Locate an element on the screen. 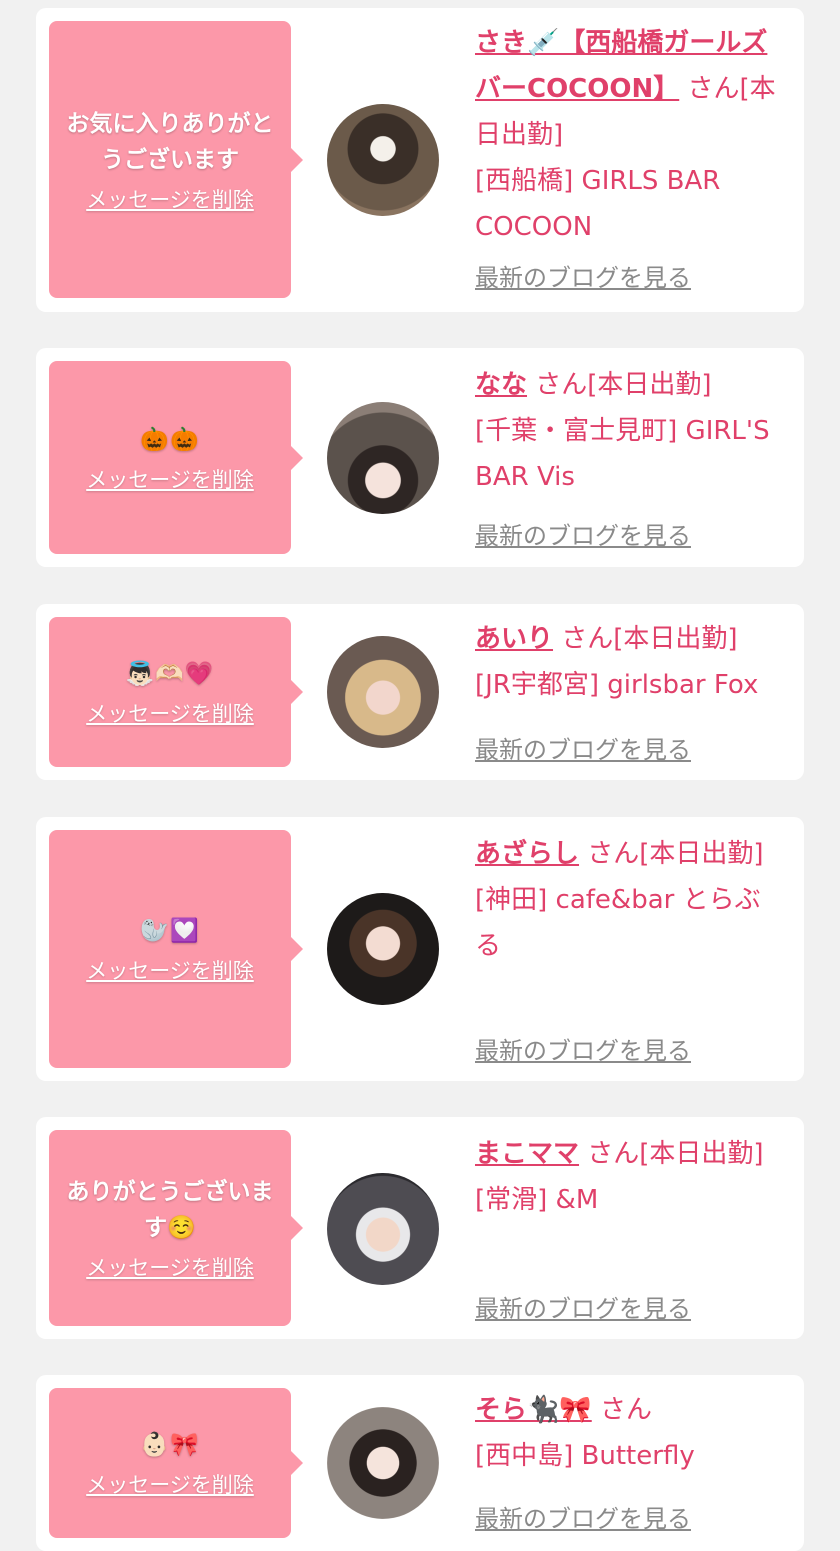 This screenshot has width=840, height=1551. message-bubble: ありがとうございます☺️ メッセージを削除 is located at coordinates (176, 1228).